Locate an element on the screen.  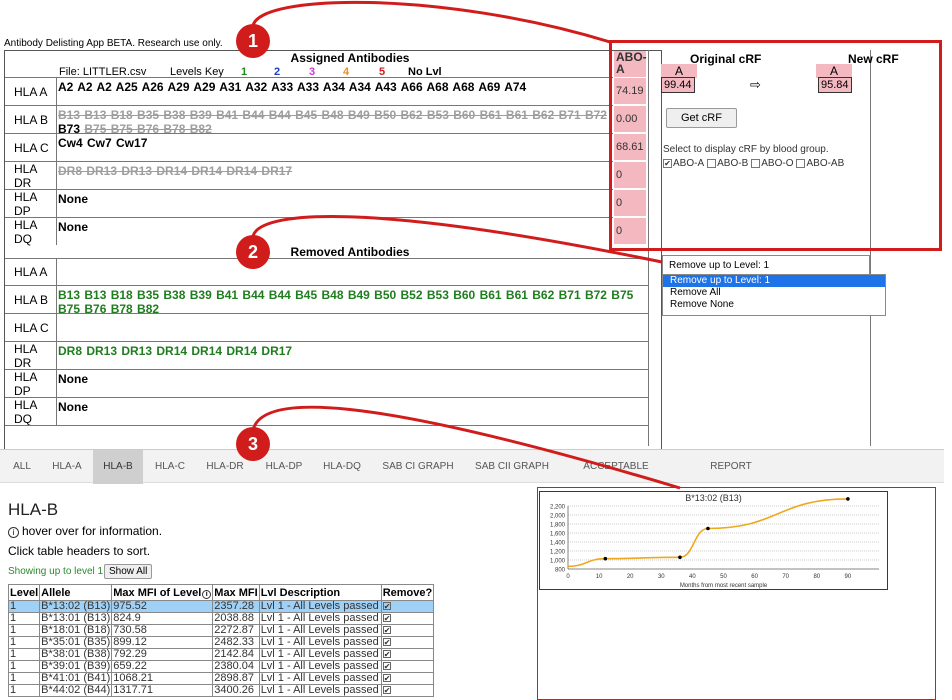
callout-badge-3: 3 is located at coordinates (253, 444).